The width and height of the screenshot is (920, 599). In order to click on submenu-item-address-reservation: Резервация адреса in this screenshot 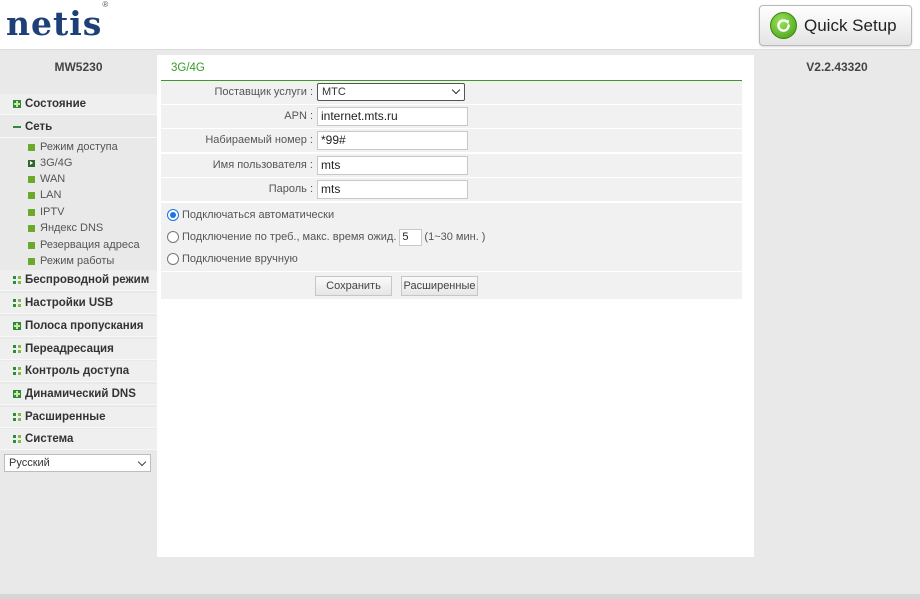, I will do `click(84, 245)`.